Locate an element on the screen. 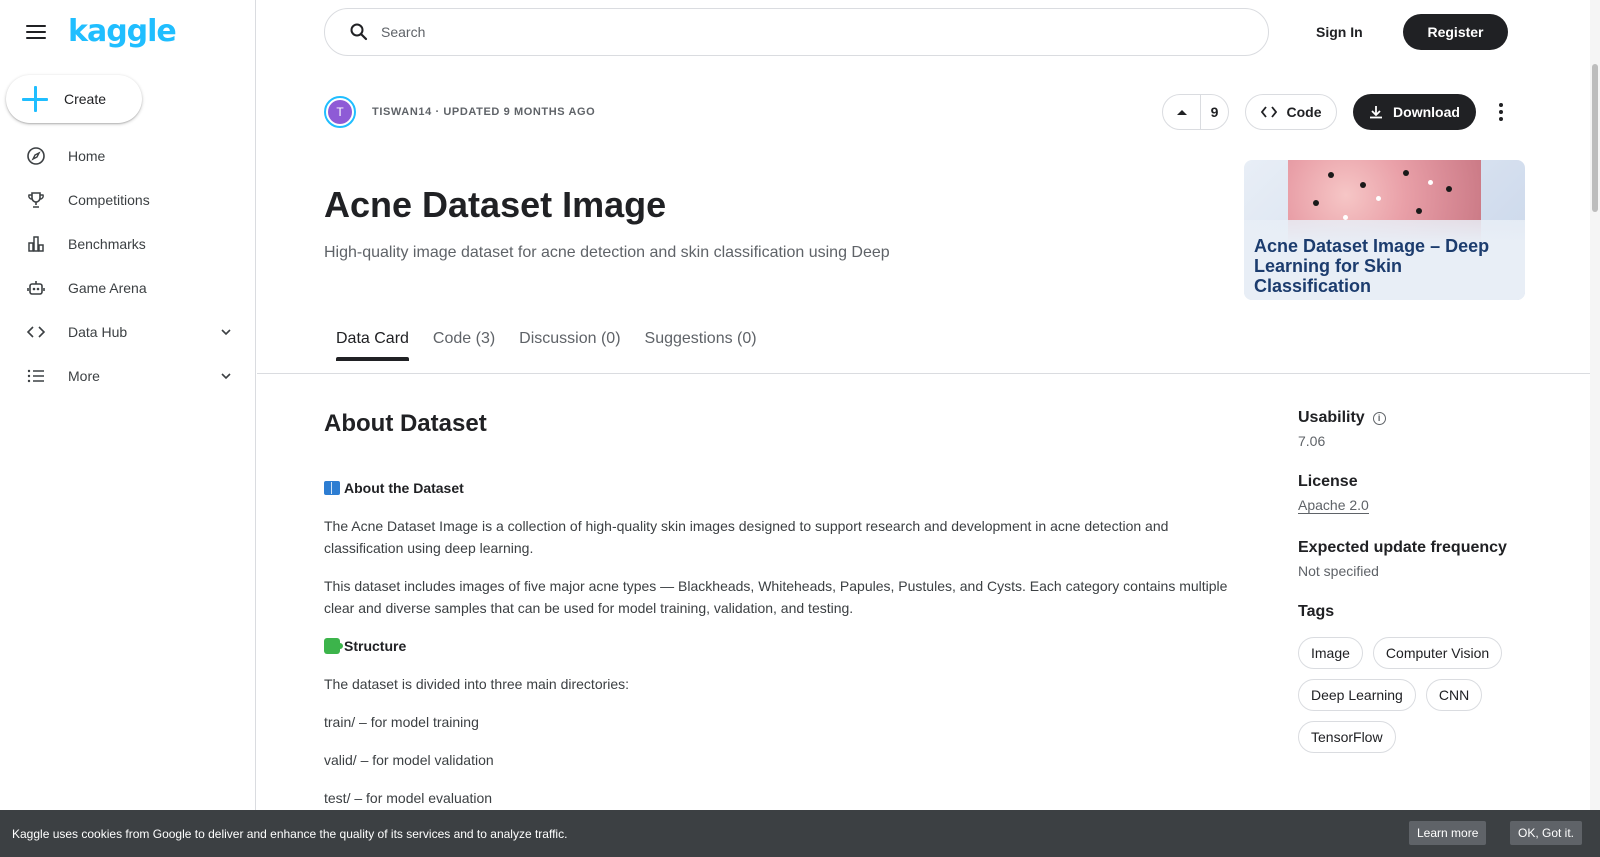 The image size is (1600, 857). list-item: valid/ – for model validation is located at coordinates (409, 760).